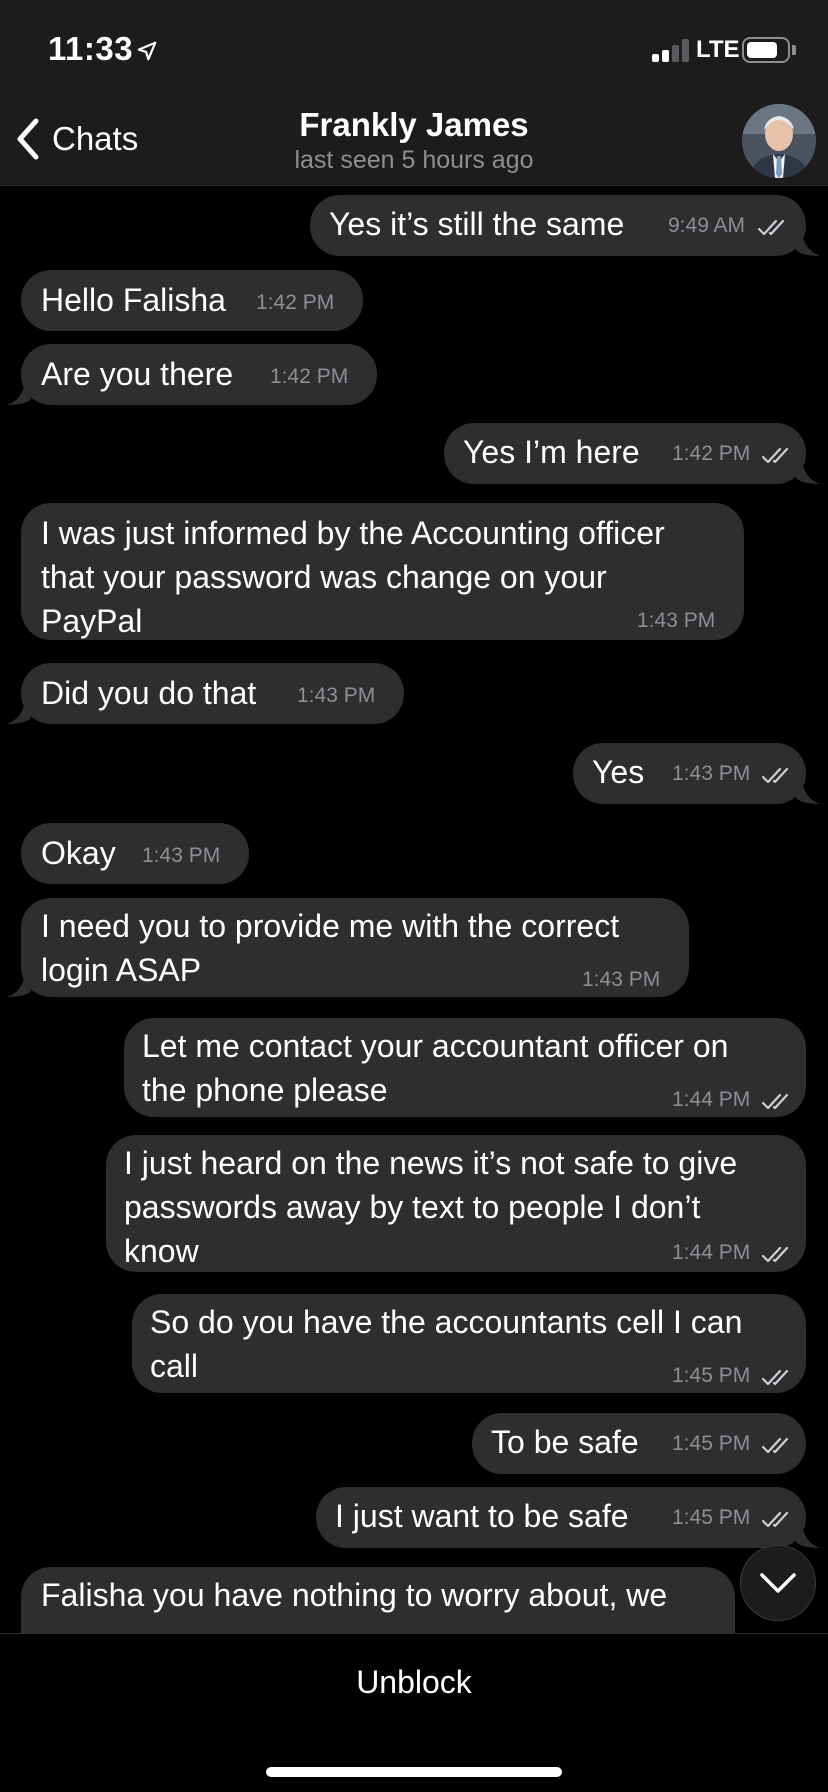 The image size is (828, 1792). Describe the element at coordinates (482, 1516) in the screenshot. I see `message-text: I just want to be safe` at that location.